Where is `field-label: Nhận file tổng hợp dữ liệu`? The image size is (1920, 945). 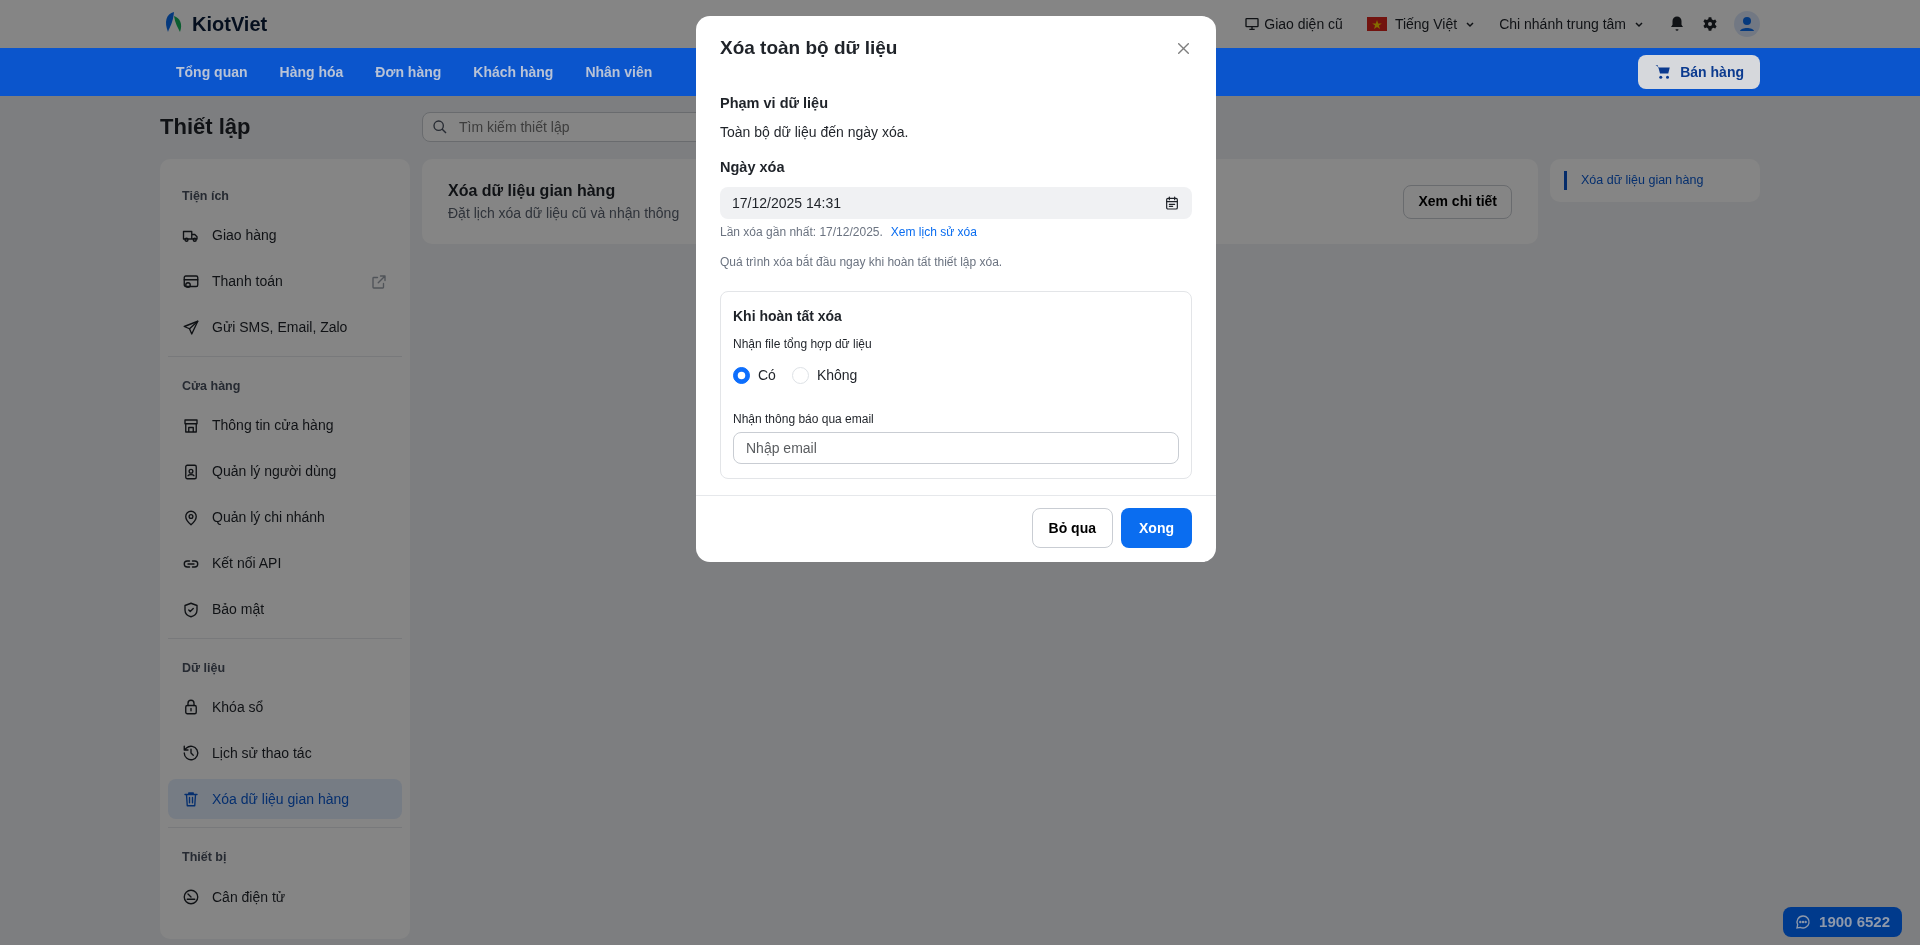 field-label: Nhận file tổng hợp dữ liệu is located at coordinates (803, 344).